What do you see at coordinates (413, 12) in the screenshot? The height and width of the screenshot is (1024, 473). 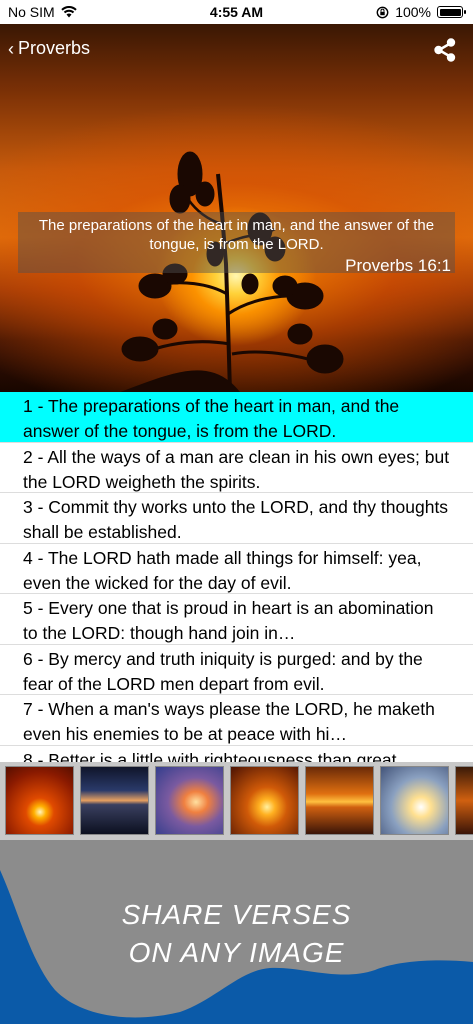 I see `battery-percent: 100%` at bounding box center [413, 12].